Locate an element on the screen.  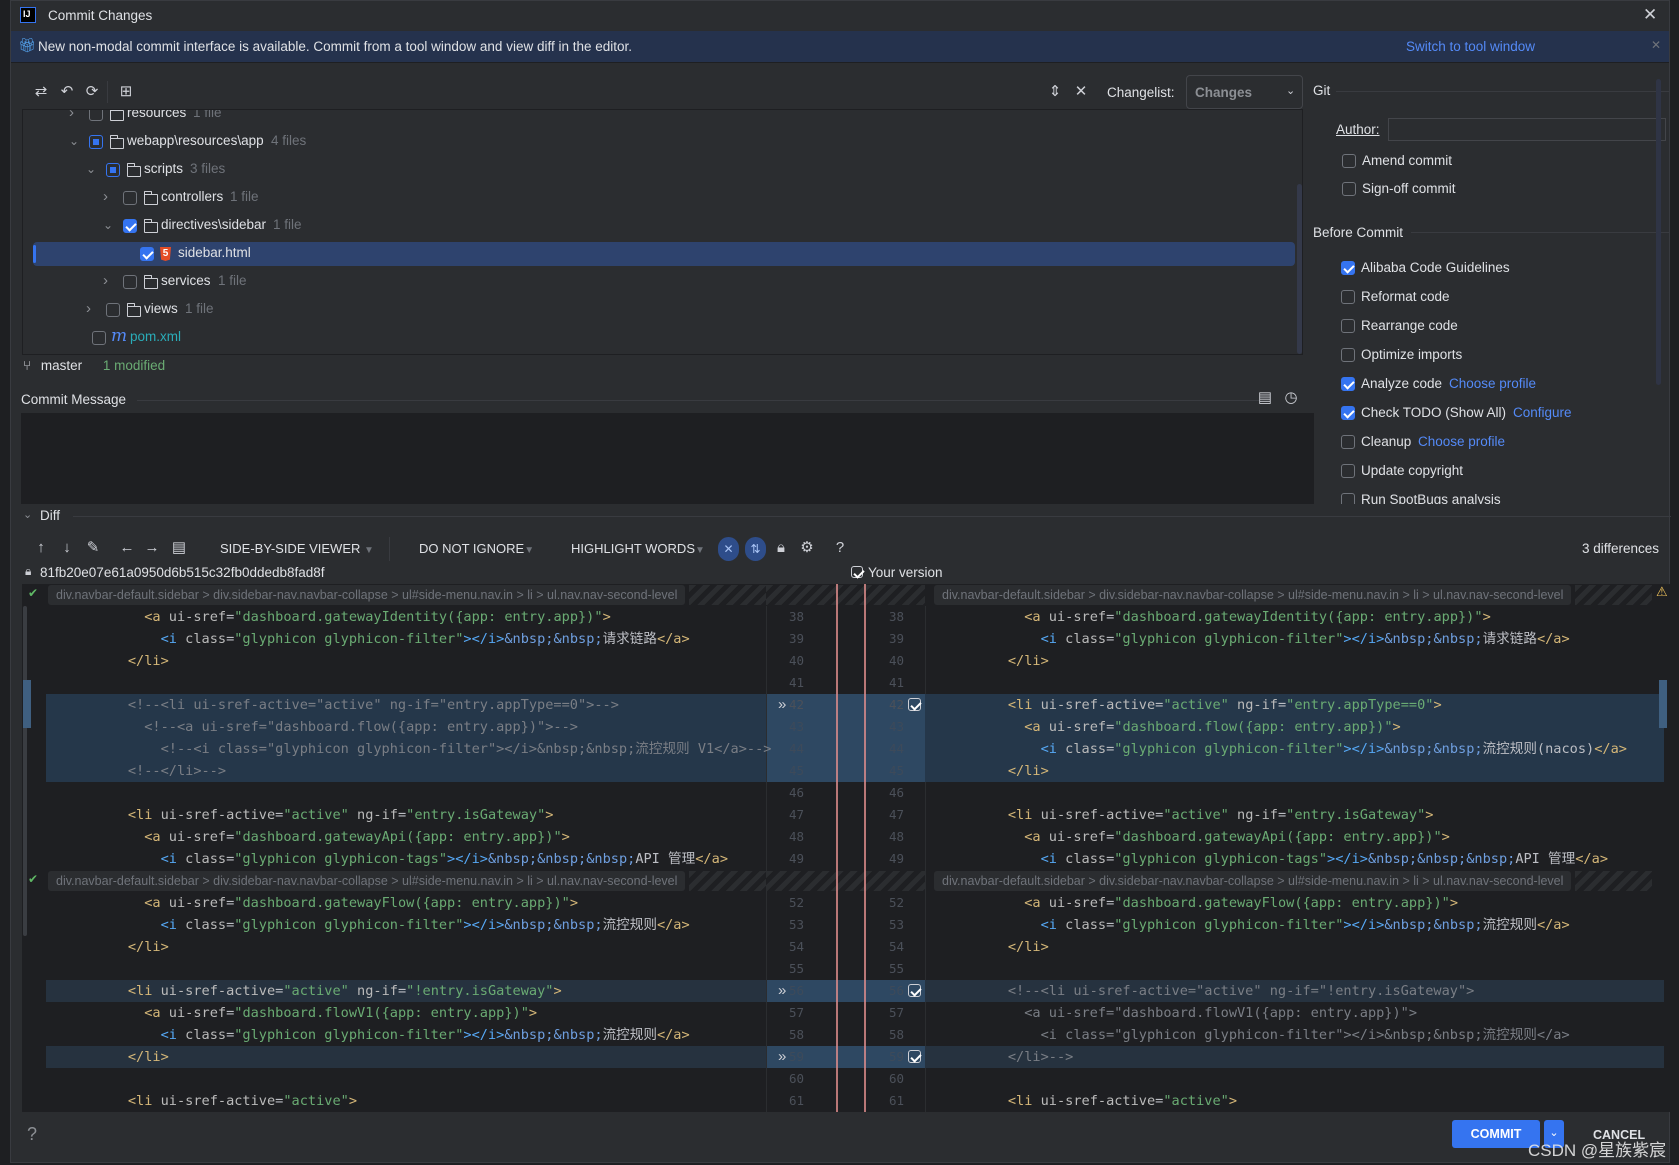
close-icon: ✕ is located at coordinates (1650, 15).